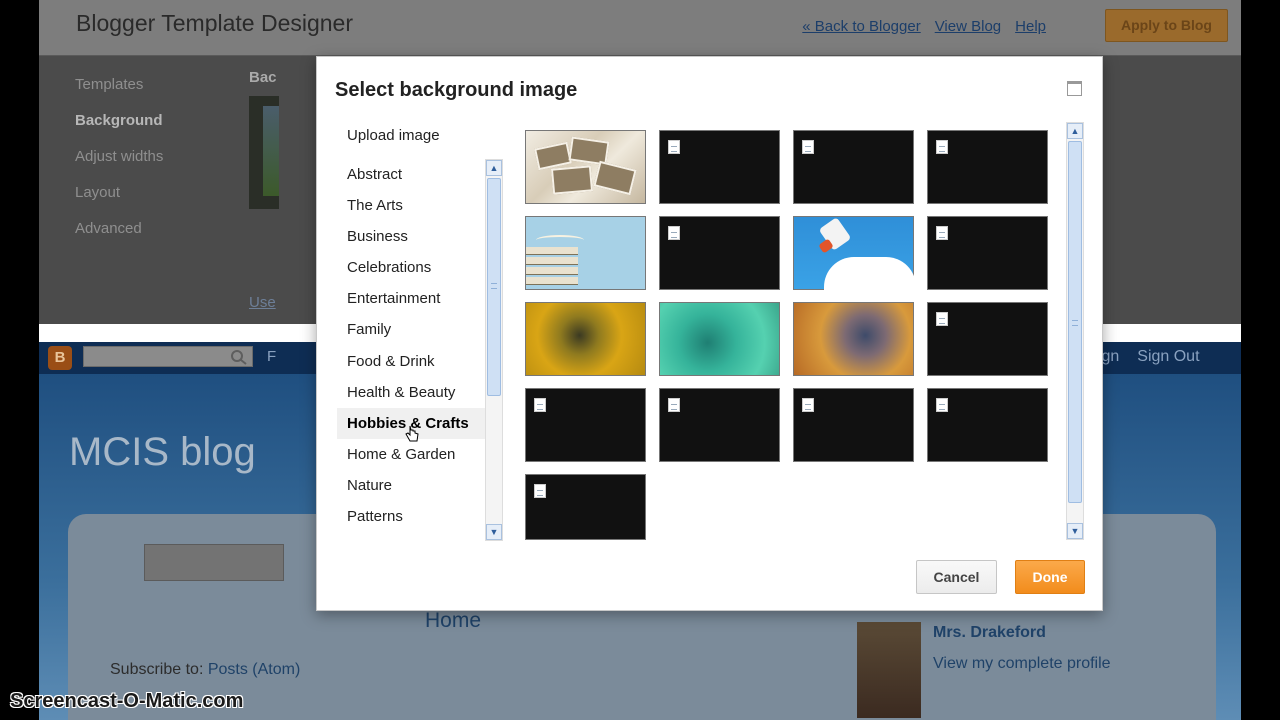 Image resolution: width=1280 pixels, height=720 pixels. Describe the element at coordinates (924, 26) in the screenshot. I see `top-links: « Back to Blogger View Blog Help` at that location.